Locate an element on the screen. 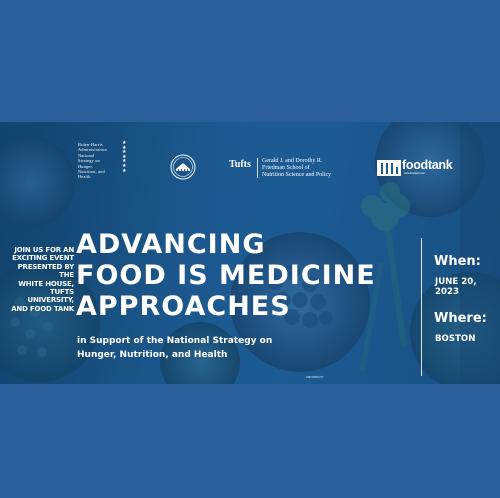  tufts-logo: Tufts UNIVERSITY is located at coordinates (276, 269).